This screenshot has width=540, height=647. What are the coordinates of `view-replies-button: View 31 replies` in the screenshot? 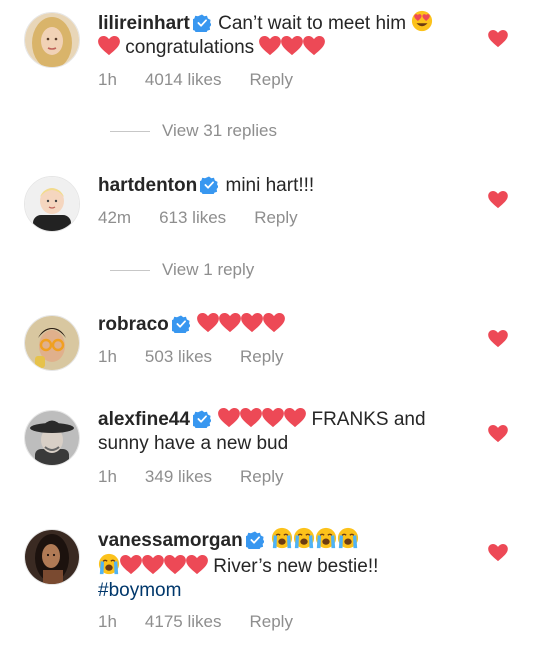 It's located at (193, 131).